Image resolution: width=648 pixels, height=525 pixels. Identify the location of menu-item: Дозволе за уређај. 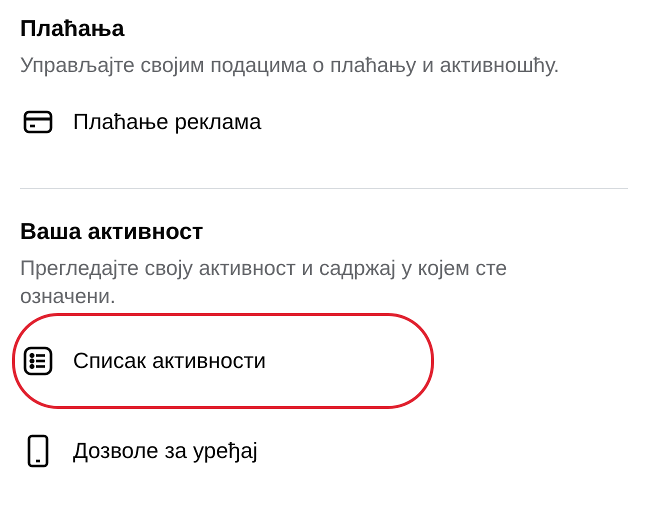
(217, 451).